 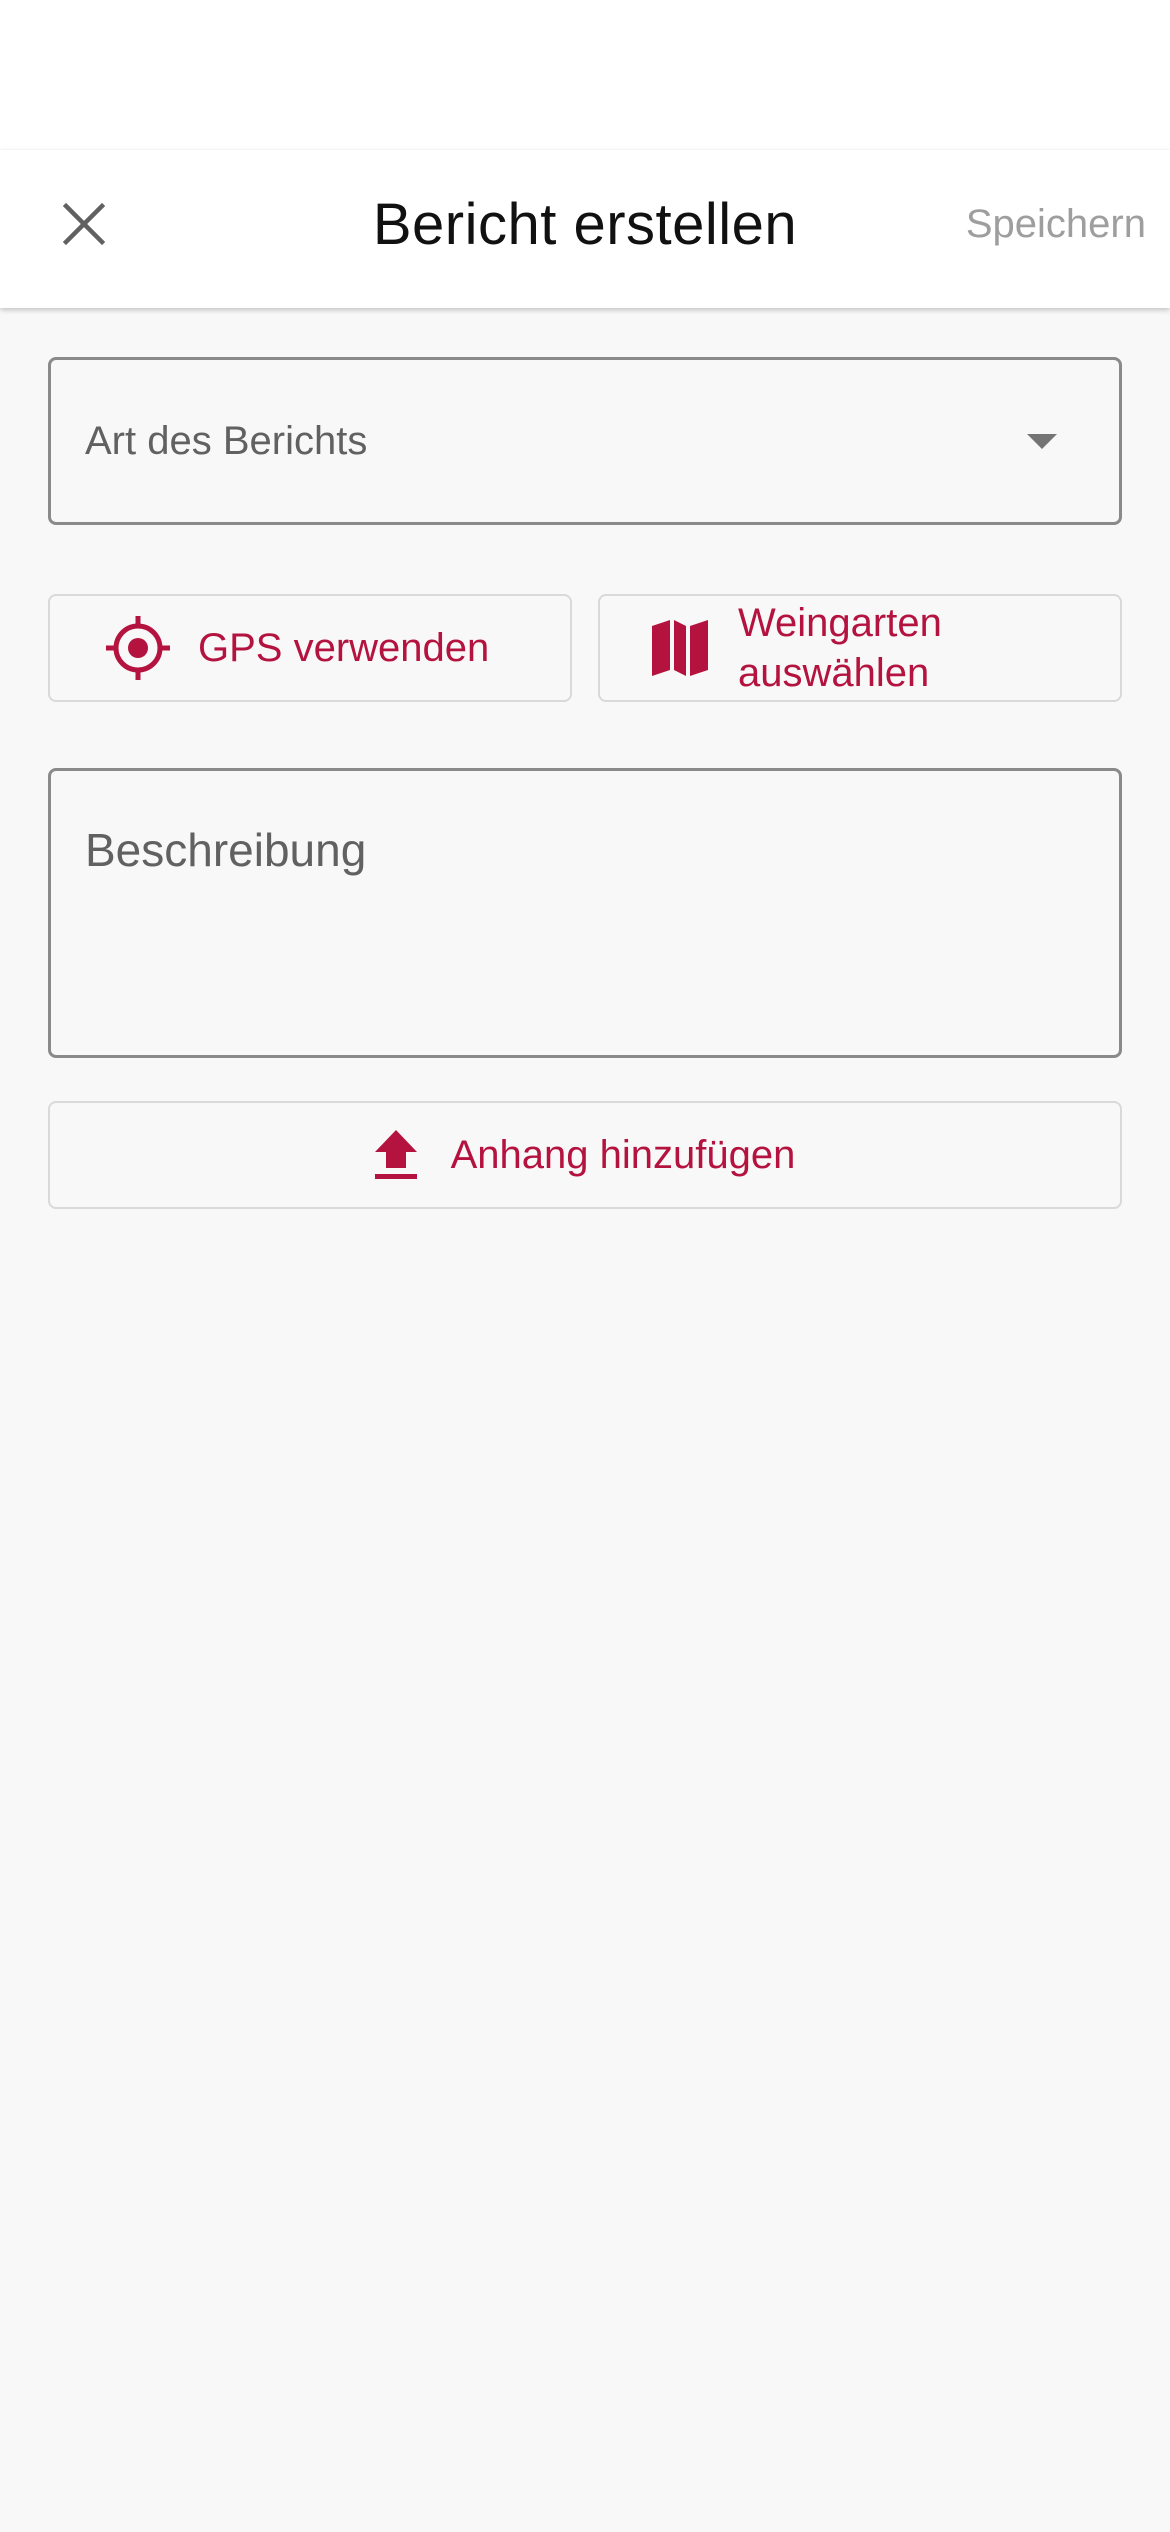 What do you see at coordinates (585, 229) in the screenshot?
I see `app-bar: Bericht erstellen Speichern` at bounding box center [585, 229].